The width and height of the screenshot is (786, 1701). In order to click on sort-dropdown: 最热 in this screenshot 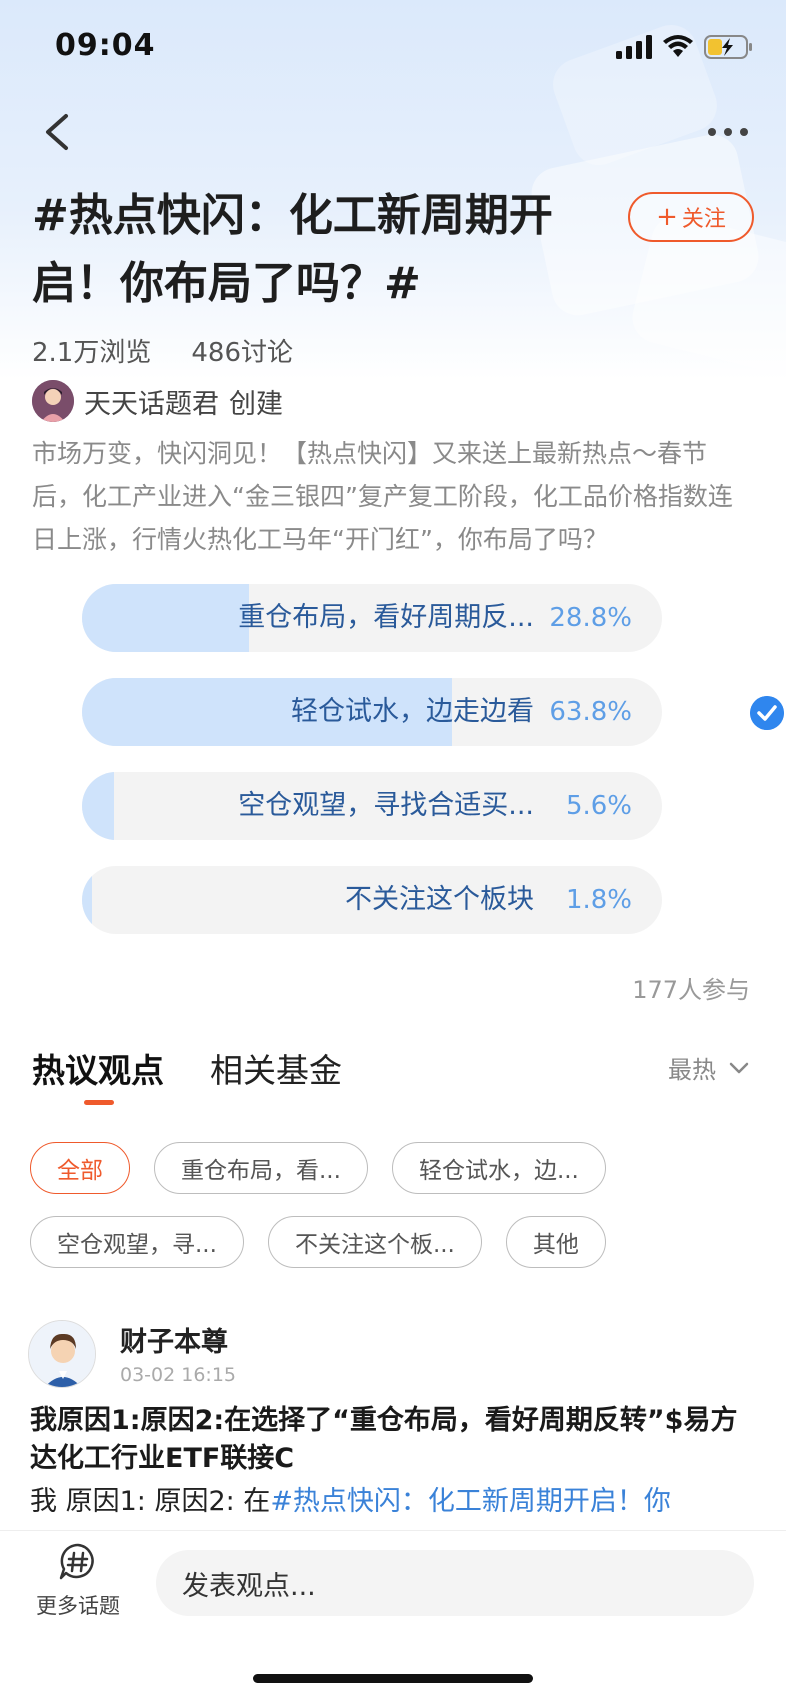, I will do `click(709, 1067)`.